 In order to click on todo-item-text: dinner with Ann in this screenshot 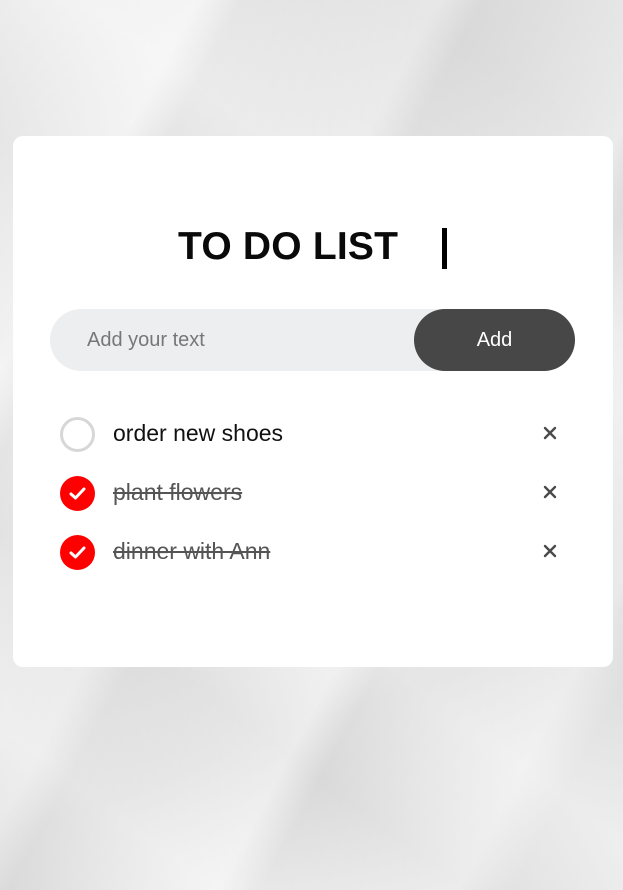, I will do `click(191, 551)`.